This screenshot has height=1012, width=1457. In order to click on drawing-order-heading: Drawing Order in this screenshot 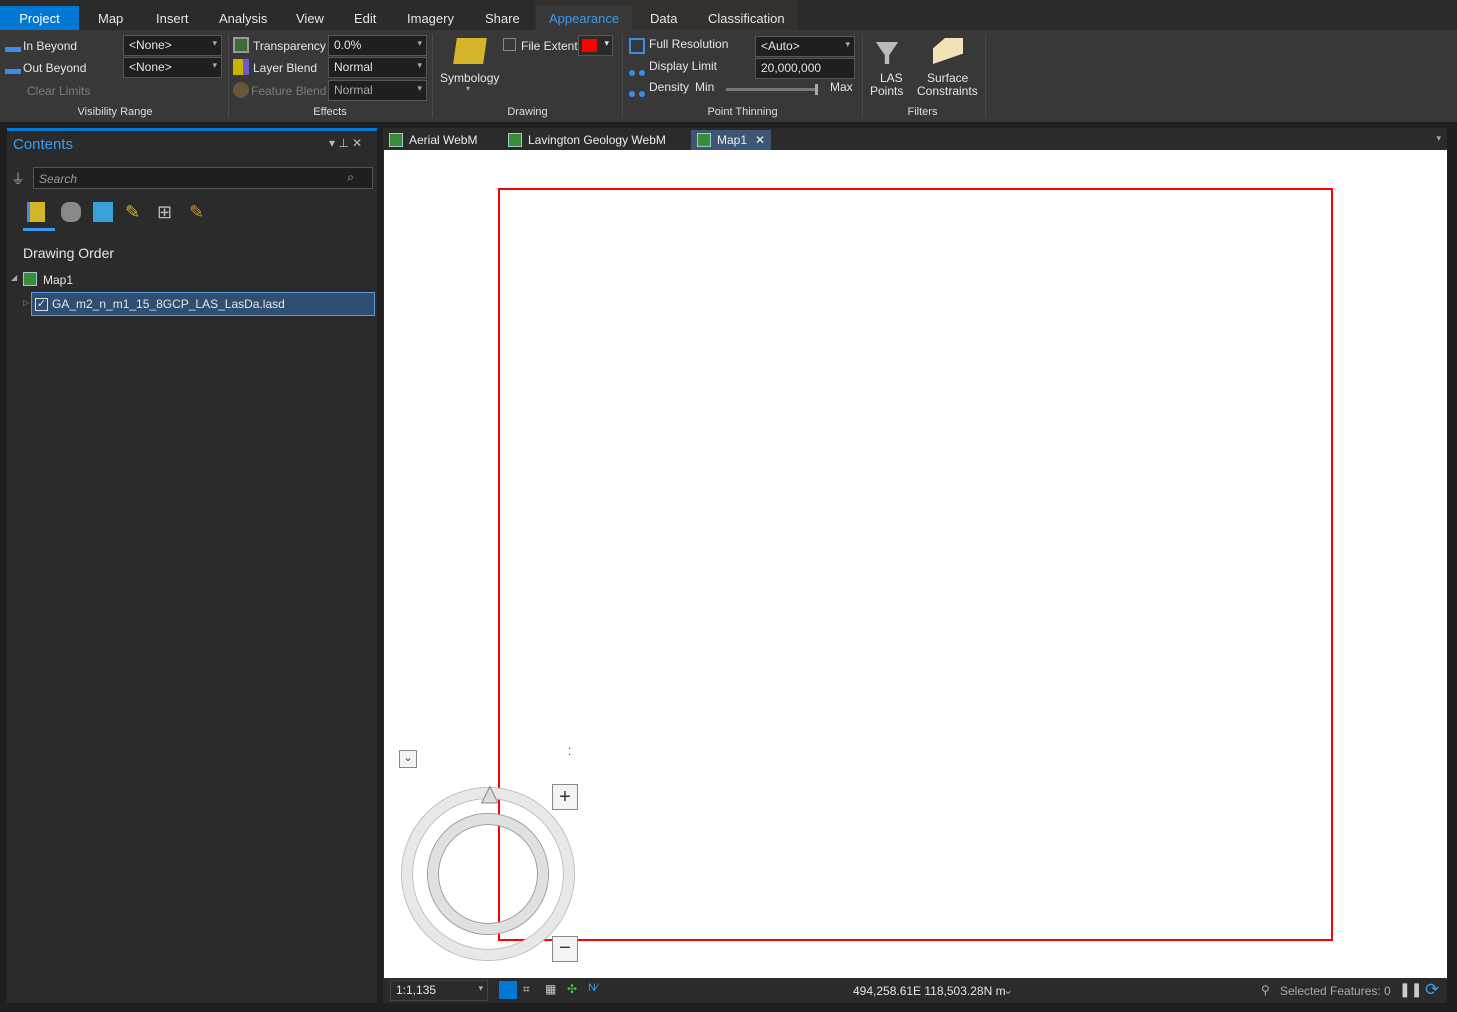, I will do `click(69, 253)`.